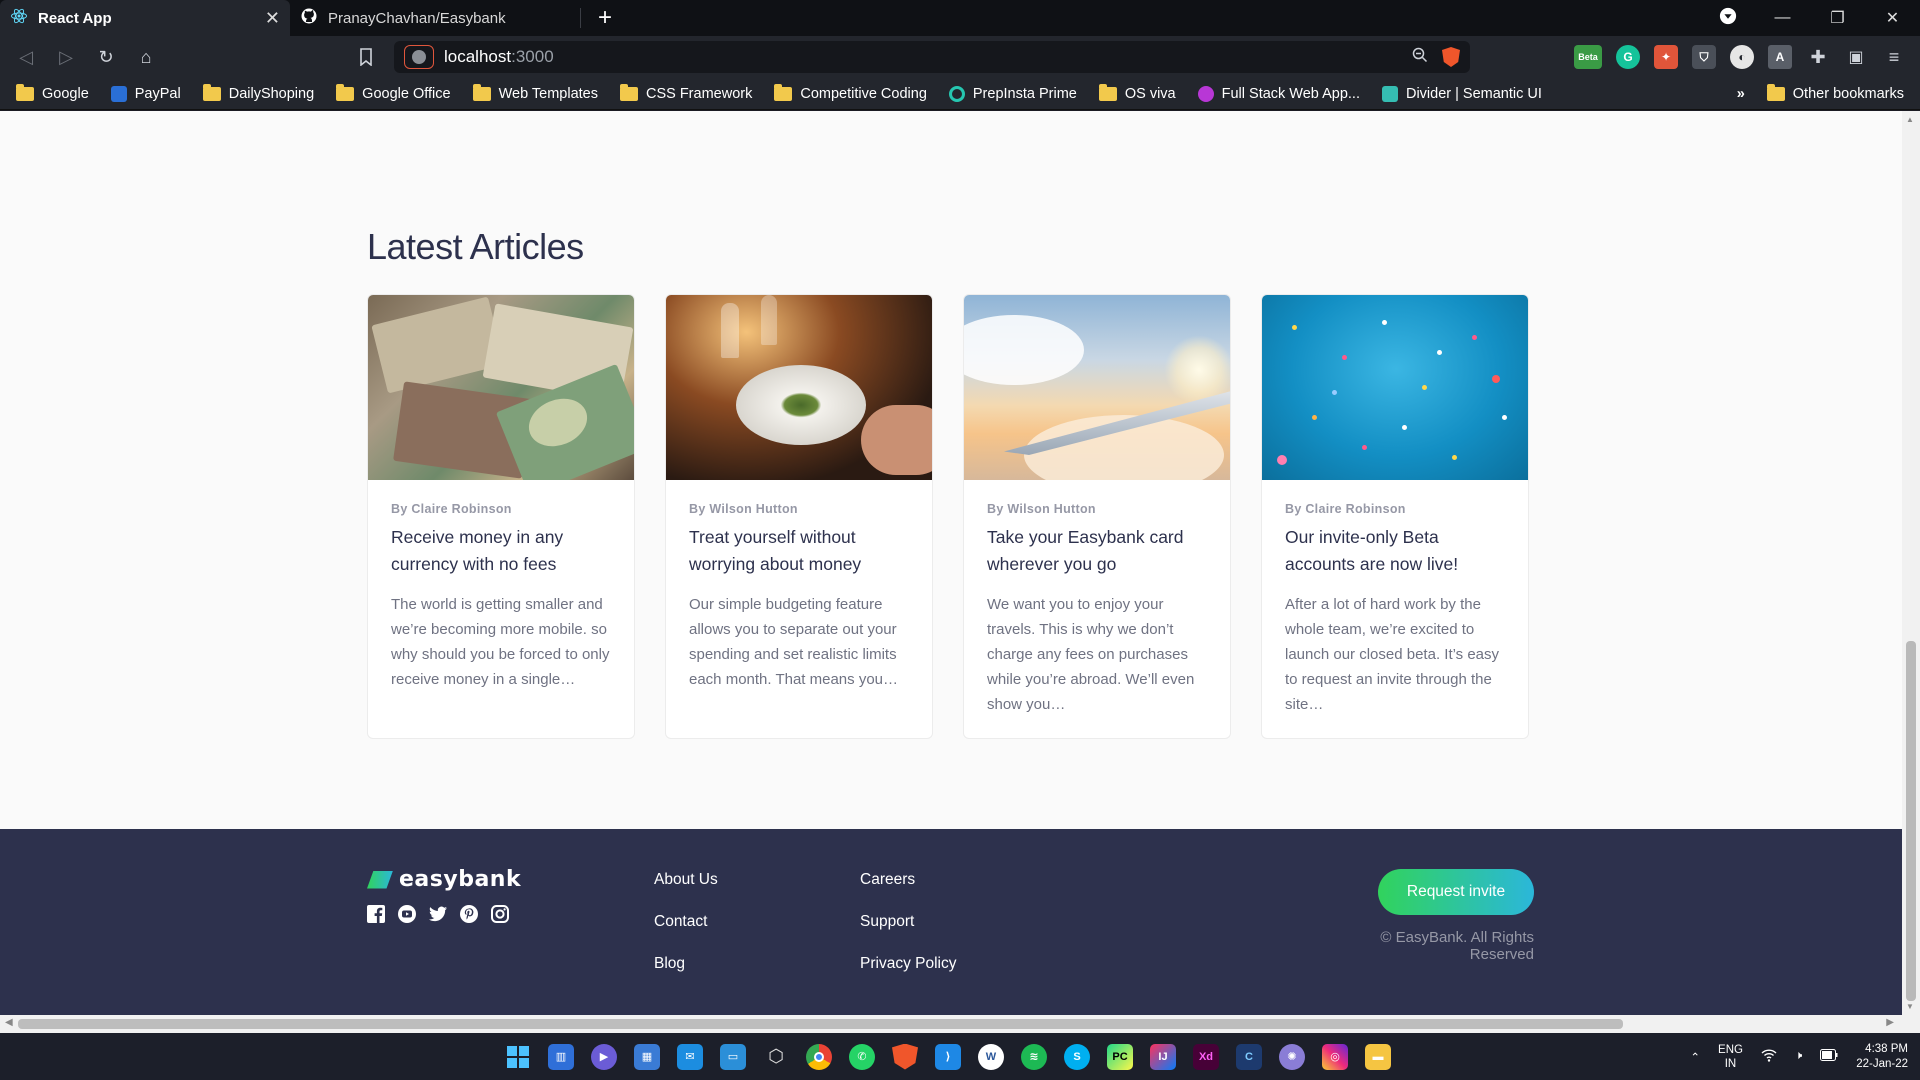 This screenshot has width=1920, height=1080. I want to click on bookmark-semantic-ui: Divider | Semantic UI, so click(1461, 93).